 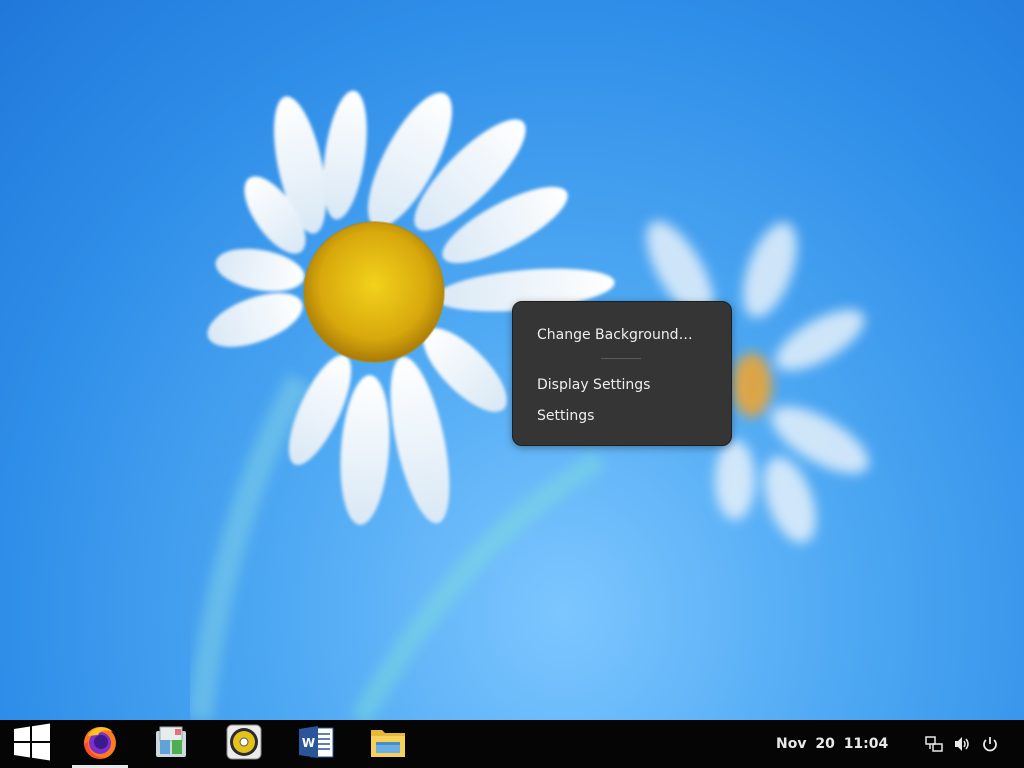 What do you see at coordinates (962, 744) in the screenshot?
I see `volume-icon` at bounding box center [962, 744].